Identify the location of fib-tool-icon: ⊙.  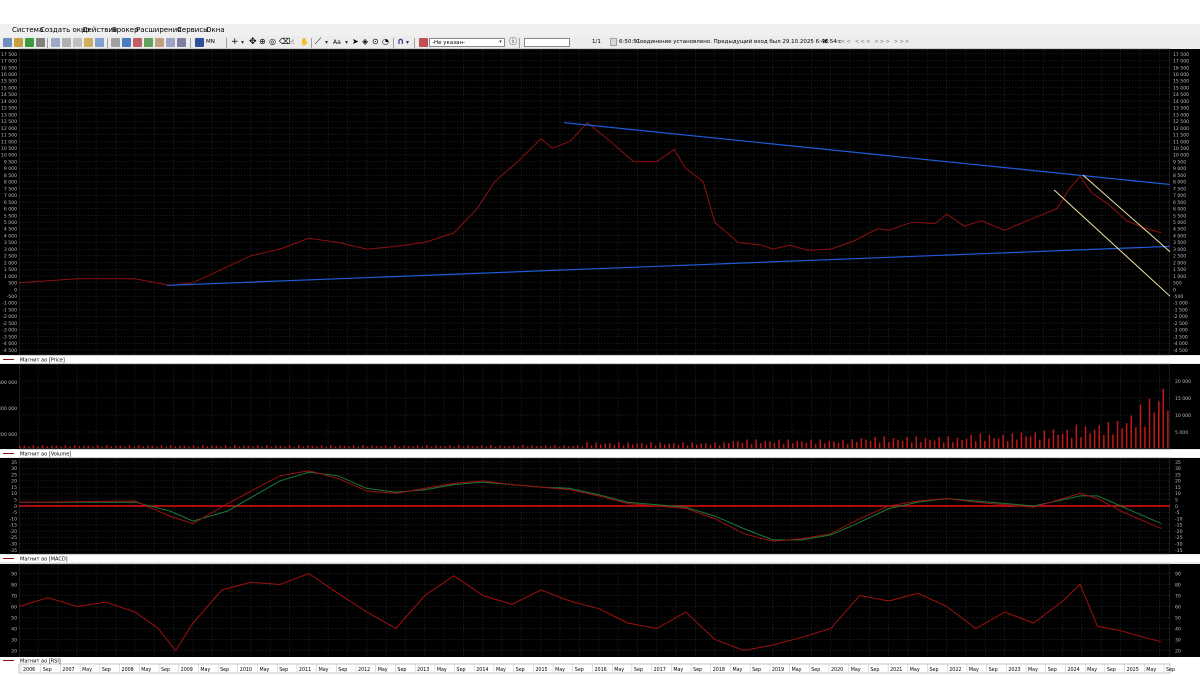
(375, 42).